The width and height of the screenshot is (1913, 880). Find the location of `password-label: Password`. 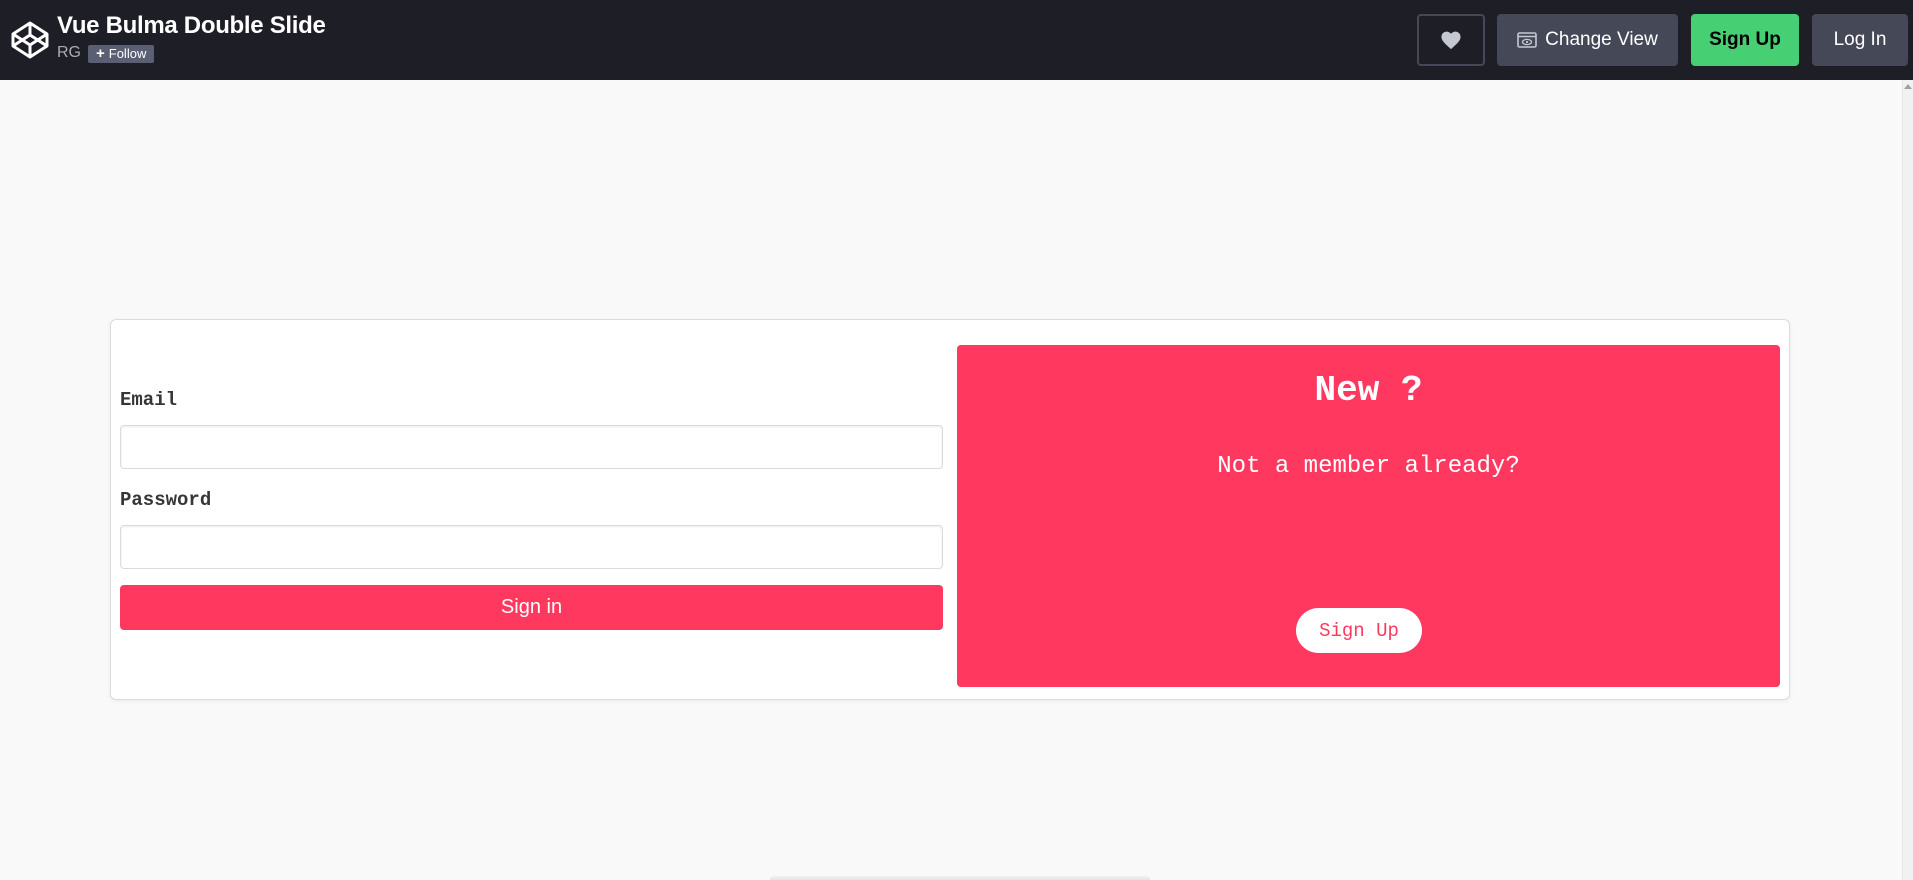

password-label: Password is located at coordinates (166, 500).